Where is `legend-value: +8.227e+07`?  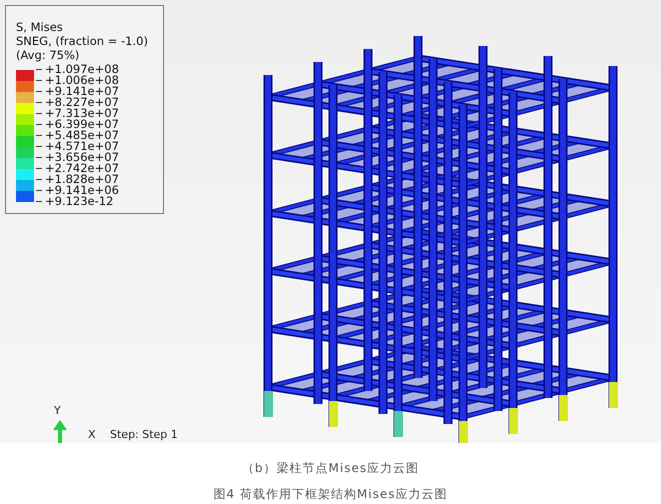
legend-value: +8.227e+07 is located at coordinates (82, 102).